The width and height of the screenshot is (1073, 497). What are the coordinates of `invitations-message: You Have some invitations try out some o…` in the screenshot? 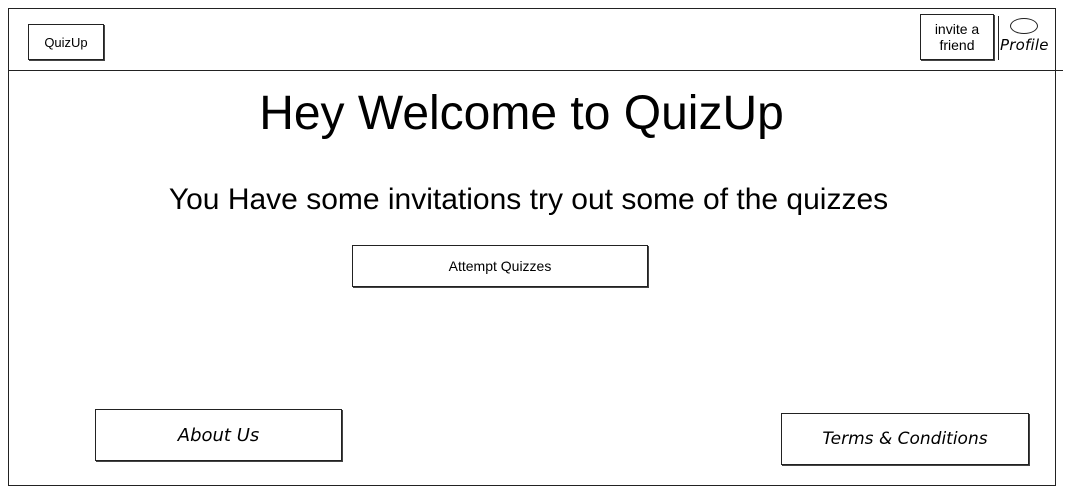 It's located at (528, 199).